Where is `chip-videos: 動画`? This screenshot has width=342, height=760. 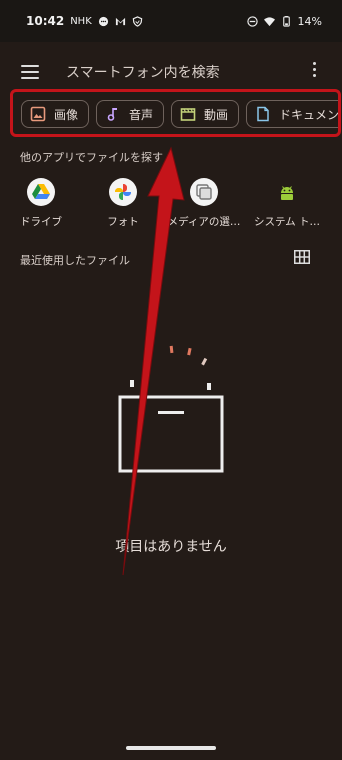 chip-videos: 動画 is located at coordinates (205, 114).